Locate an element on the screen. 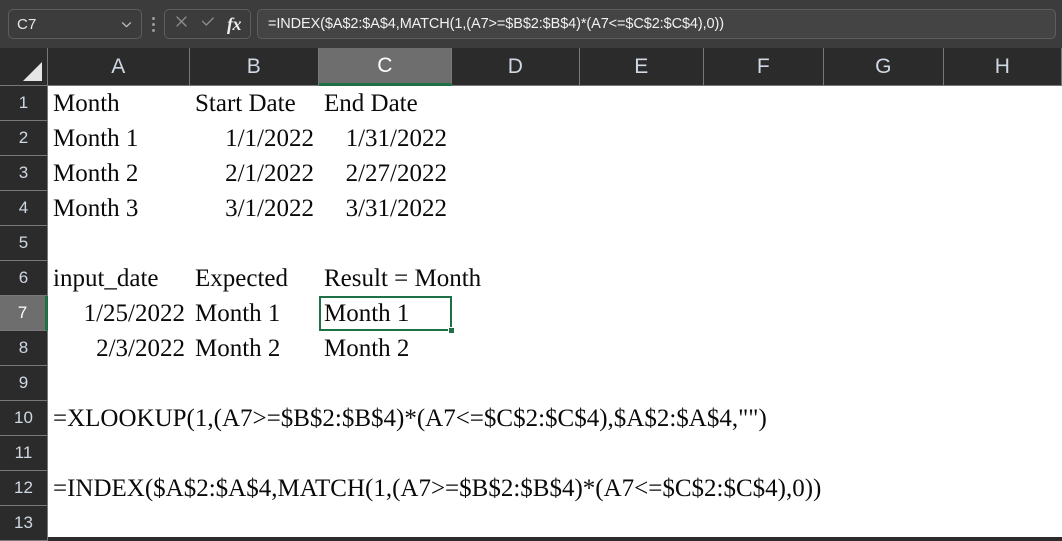 The image size is (1062, 541). sheet-row: Month 2 2/1/2022 2/27/2022 is located at coordinates (555, 173).